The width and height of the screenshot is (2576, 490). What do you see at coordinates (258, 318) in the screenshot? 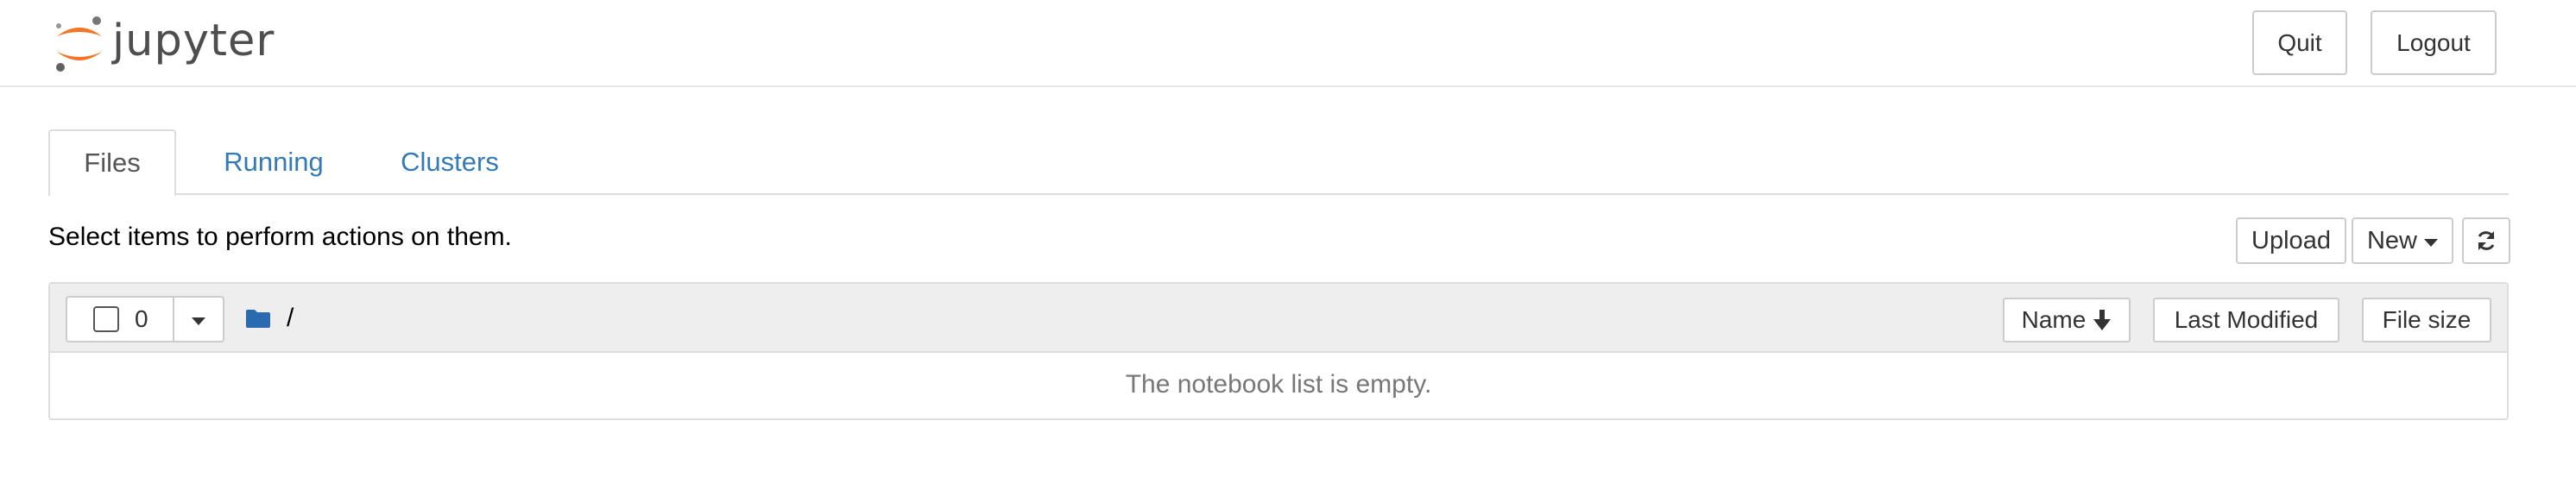
I see `folder-icon` at bounding box center [258, 318].